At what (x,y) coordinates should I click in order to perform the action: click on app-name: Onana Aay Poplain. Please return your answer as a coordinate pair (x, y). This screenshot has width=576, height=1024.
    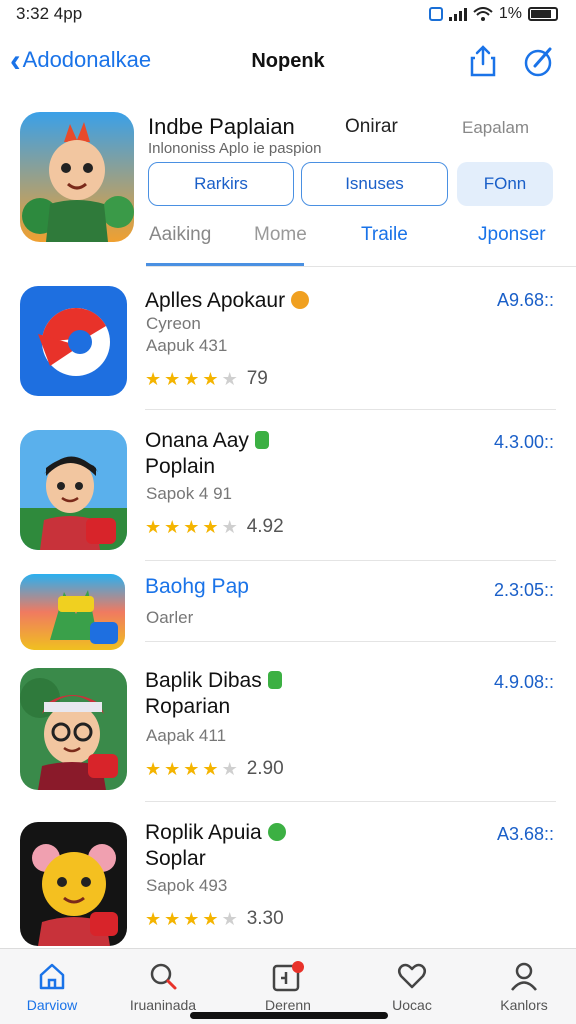
    Looking at the image, I should click on (207, 454).